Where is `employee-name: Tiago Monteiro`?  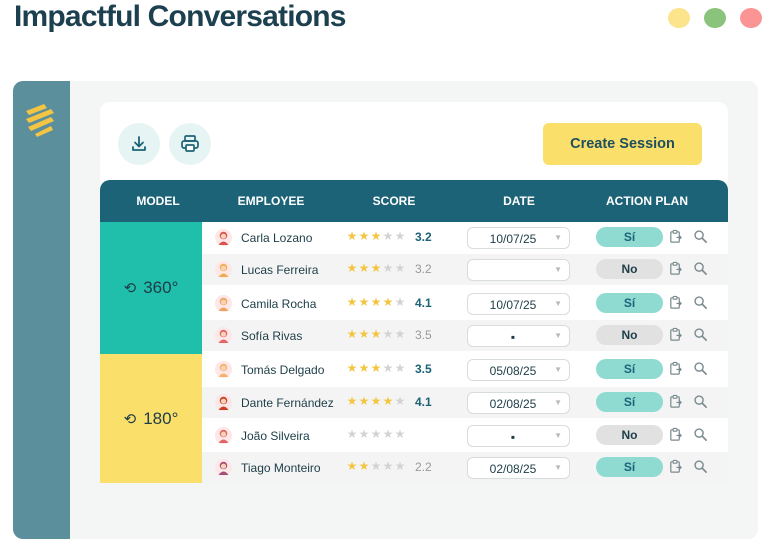
employee-name: Tiago Monteiro is located at coordinates (281, 468).